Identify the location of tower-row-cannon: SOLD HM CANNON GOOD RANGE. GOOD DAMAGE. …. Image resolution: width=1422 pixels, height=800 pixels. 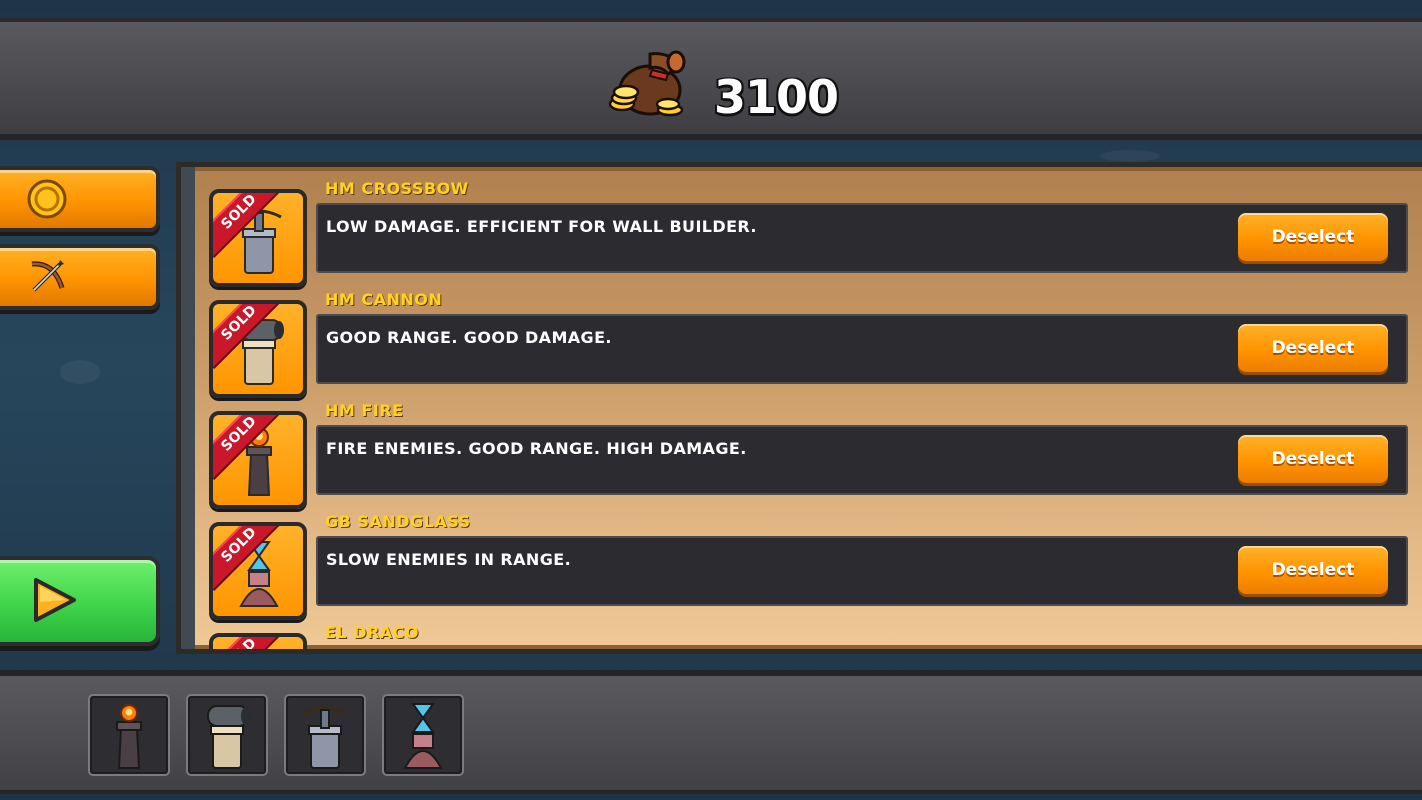
(810, 343).